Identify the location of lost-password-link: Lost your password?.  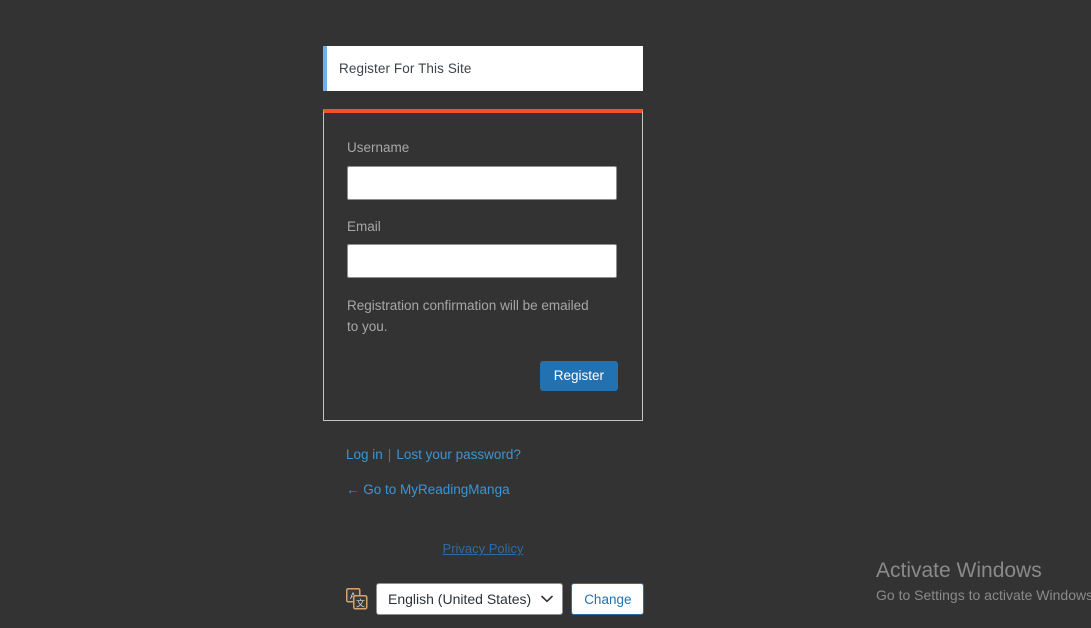
(458, 454).